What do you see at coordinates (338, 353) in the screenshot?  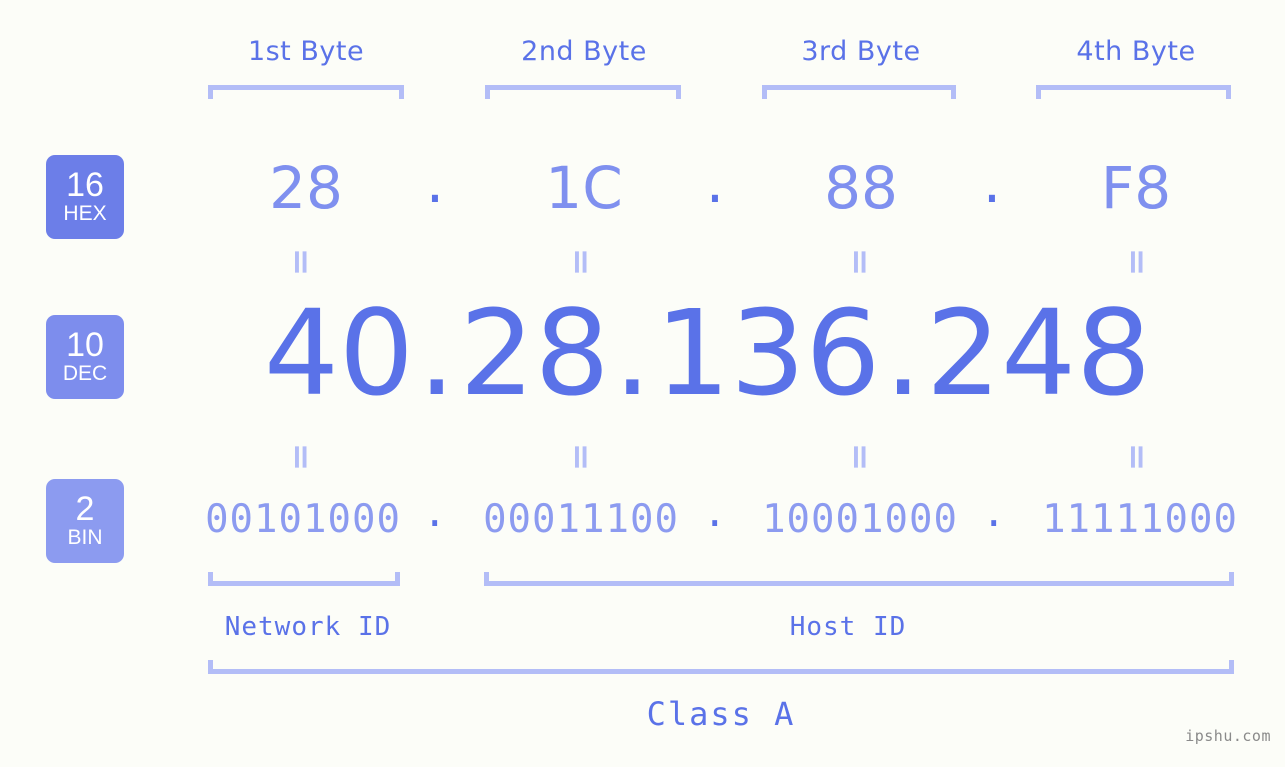 I see `dec-octet-1: 40` at bounding box center [338, 353].